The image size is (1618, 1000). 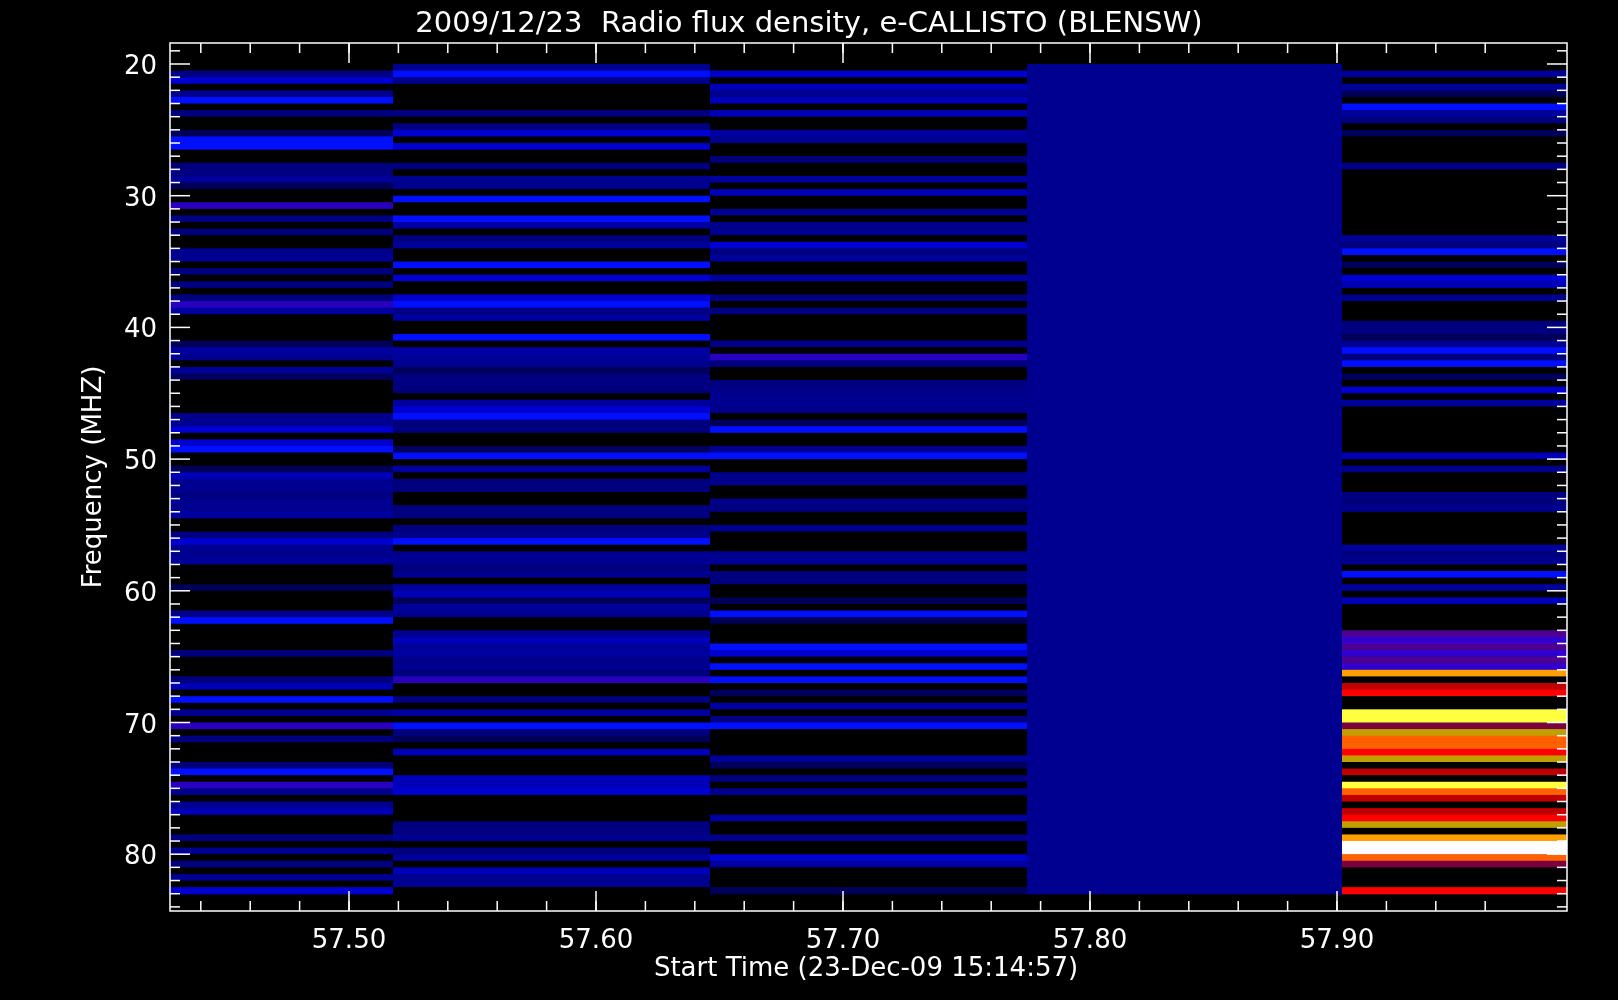 I want to click on chart-title: 2009/12/23 Radio flux density, e-CALLISTO (BLENSW), so click(x=809, y=22).